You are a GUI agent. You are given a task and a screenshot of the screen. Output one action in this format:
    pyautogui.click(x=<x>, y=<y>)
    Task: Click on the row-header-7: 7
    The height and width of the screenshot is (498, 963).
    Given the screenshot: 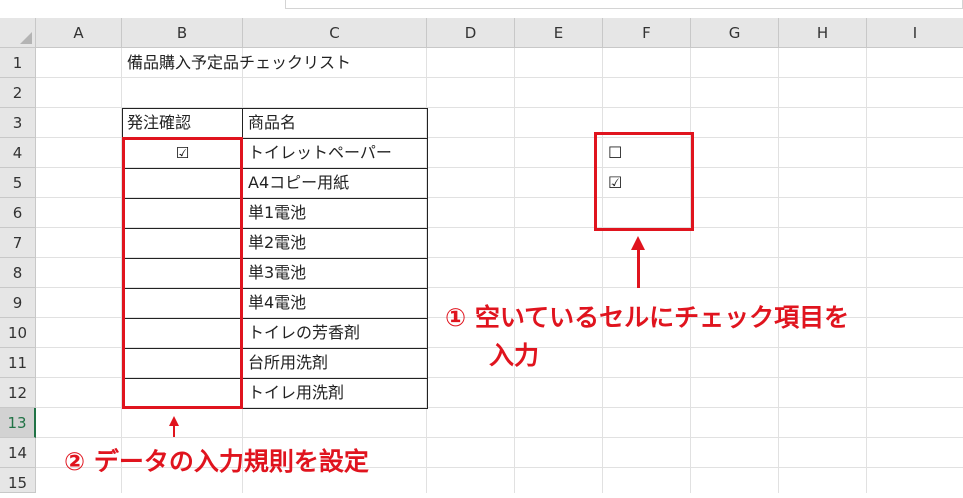 What is the action you would take?
    pyautogui.click(x=18, y=243)
    